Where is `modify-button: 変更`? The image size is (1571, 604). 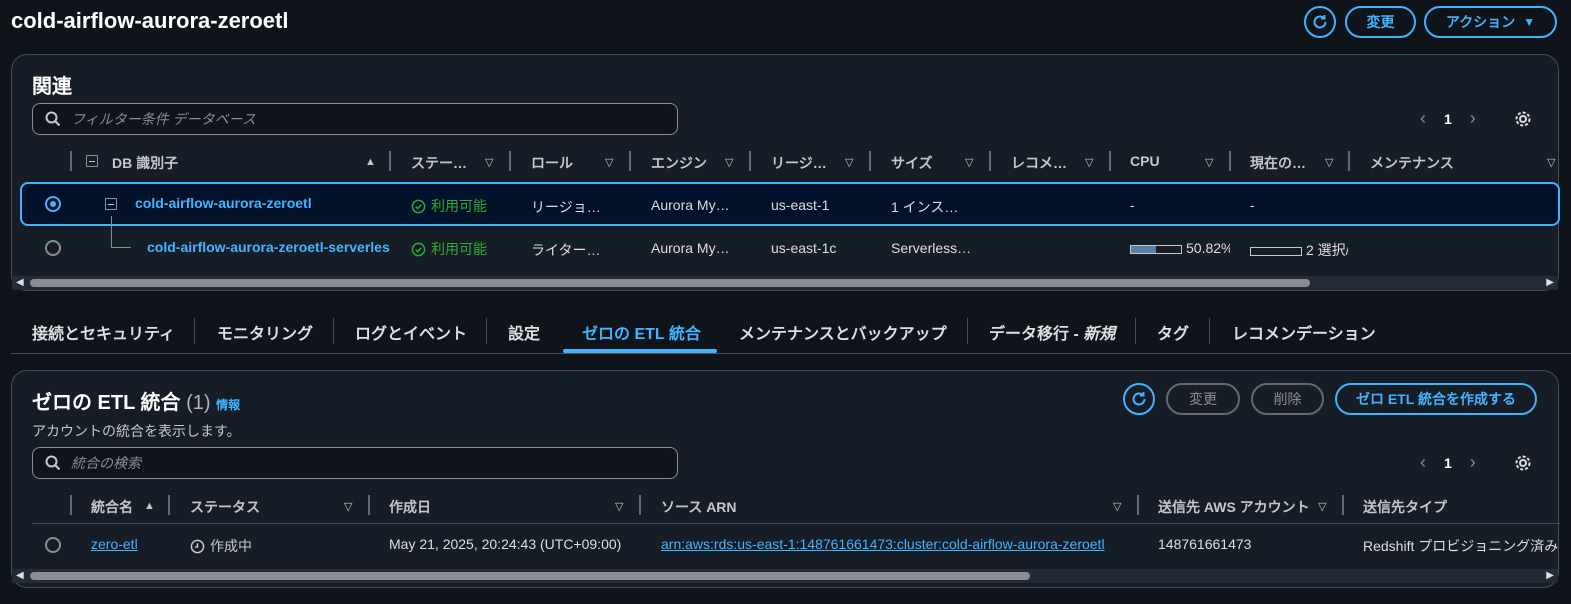 modify-button: 変更 is located at coordinates (1380, 22).